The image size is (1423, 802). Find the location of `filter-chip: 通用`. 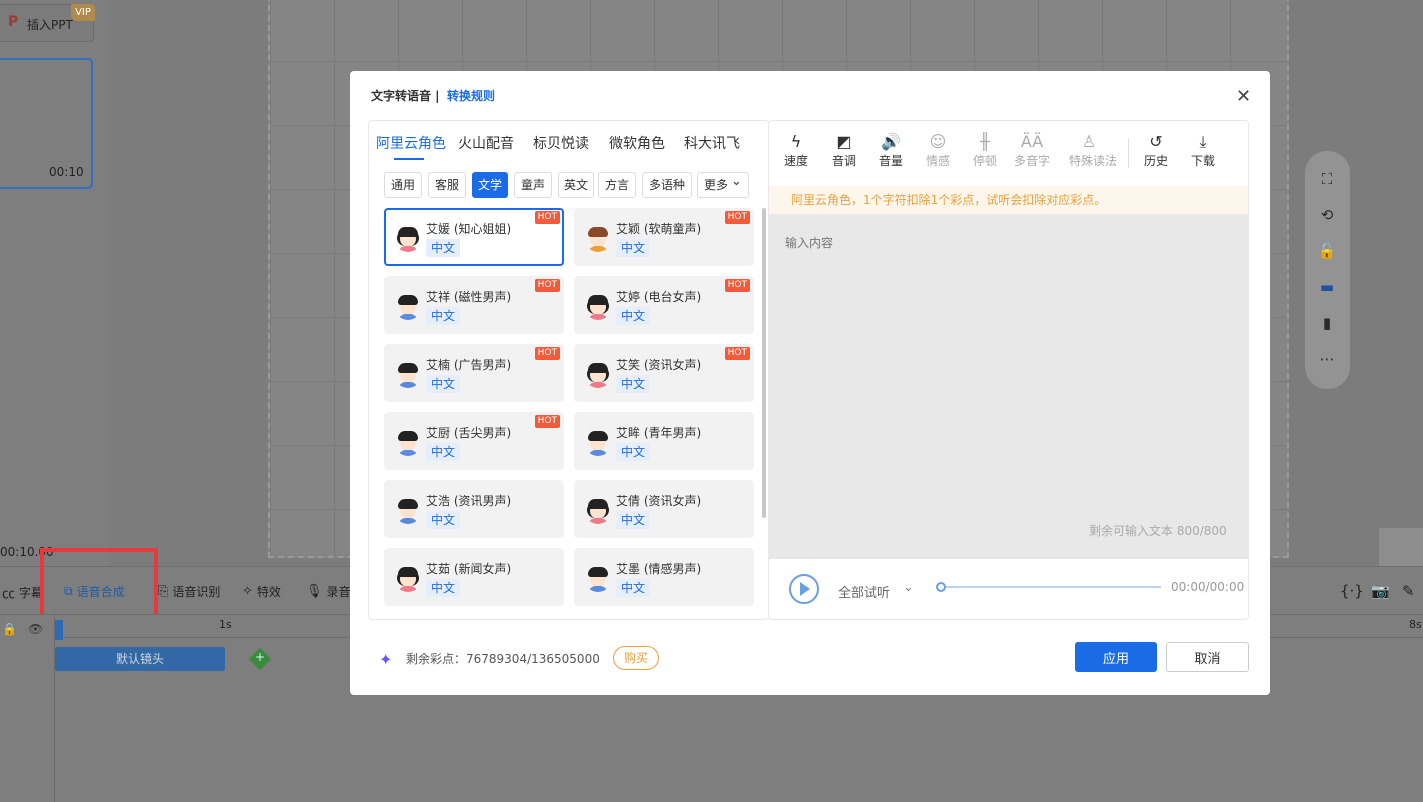

filter-chip: 通用 is located at coordinates (403, 185).